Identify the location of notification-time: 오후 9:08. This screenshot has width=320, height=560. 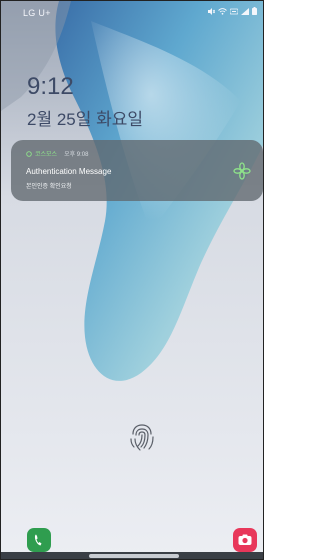
(76, 155).